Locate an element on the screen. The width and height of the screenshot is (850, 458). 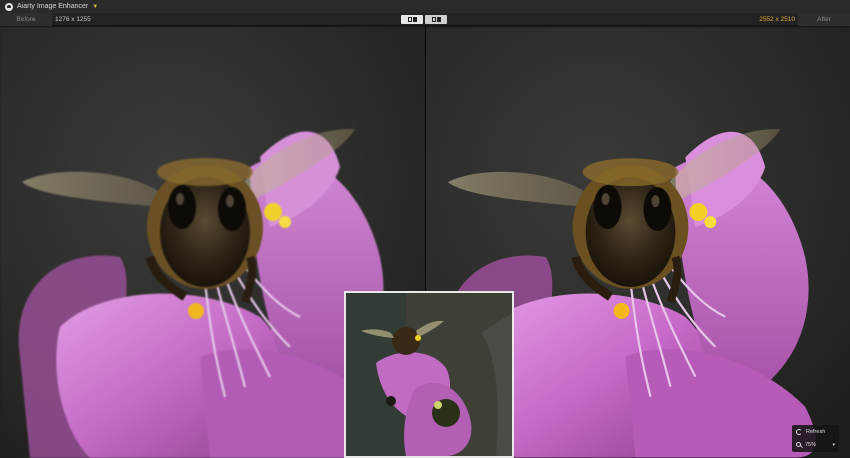
compare-toolbar: Before 1276 x 1255 2552 x 2510 After is located at coordinates (425, 19).